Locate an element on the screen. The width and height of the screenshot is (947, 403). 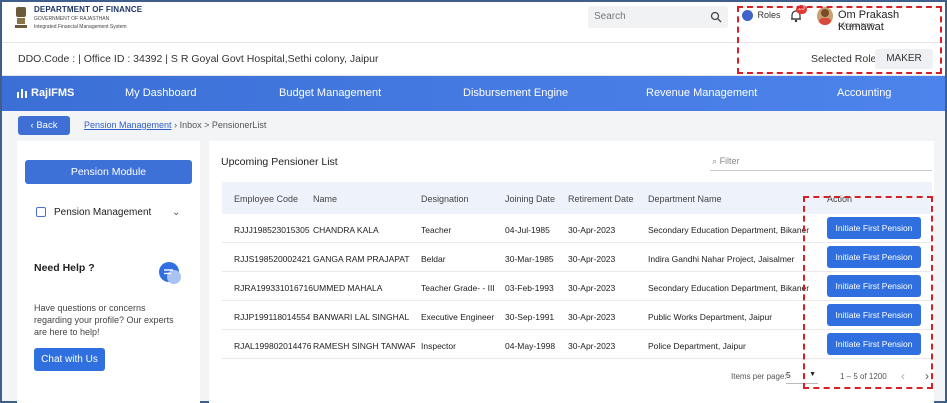
cell-employee-code: RJJP199118014554 is located at coordinates (272, 317).